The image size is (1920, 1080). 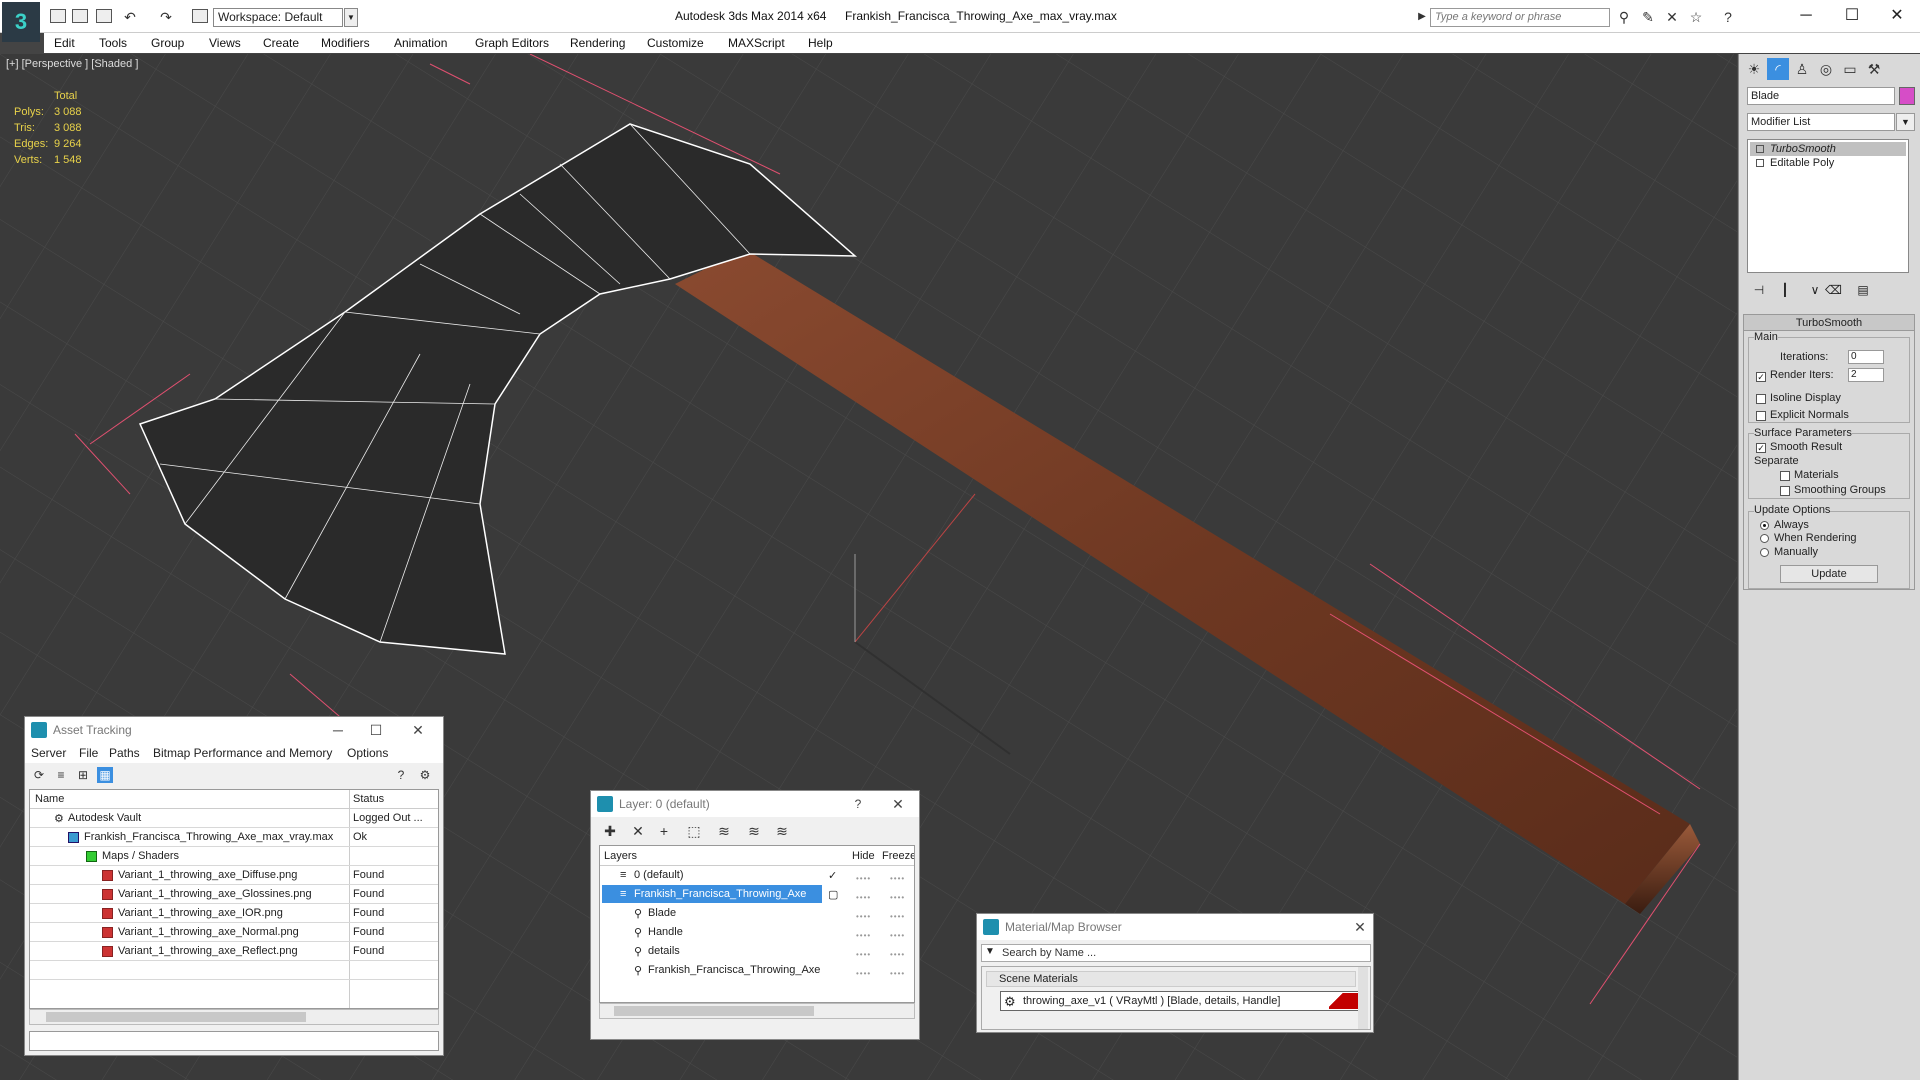 What do you see at coordinates (39, 775) in the screenshot?
I see `refresh-icon: ⟳` at bounding box center [39, 775].